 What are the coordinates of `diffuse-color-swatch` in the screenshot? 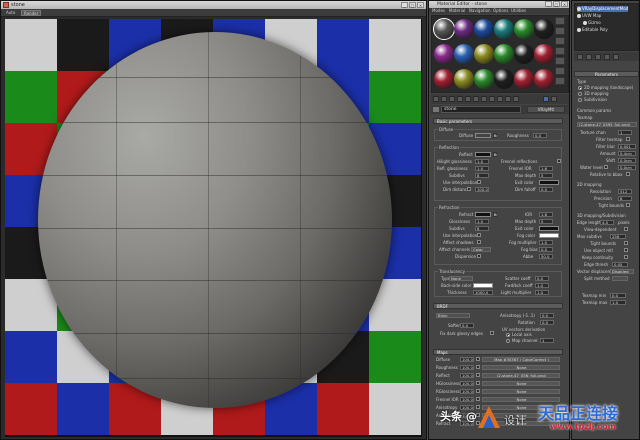 It's located at (483, 135).